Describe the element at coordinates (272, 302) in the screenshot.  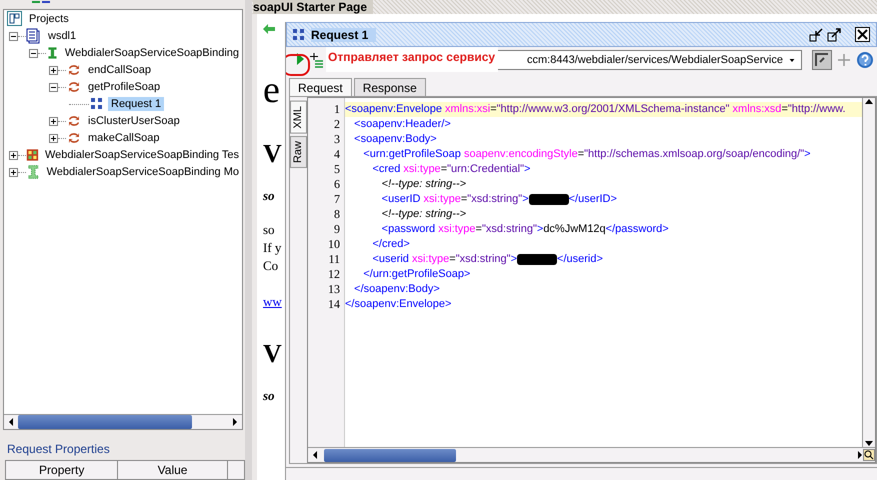
I see `page-link: ww` at that location.